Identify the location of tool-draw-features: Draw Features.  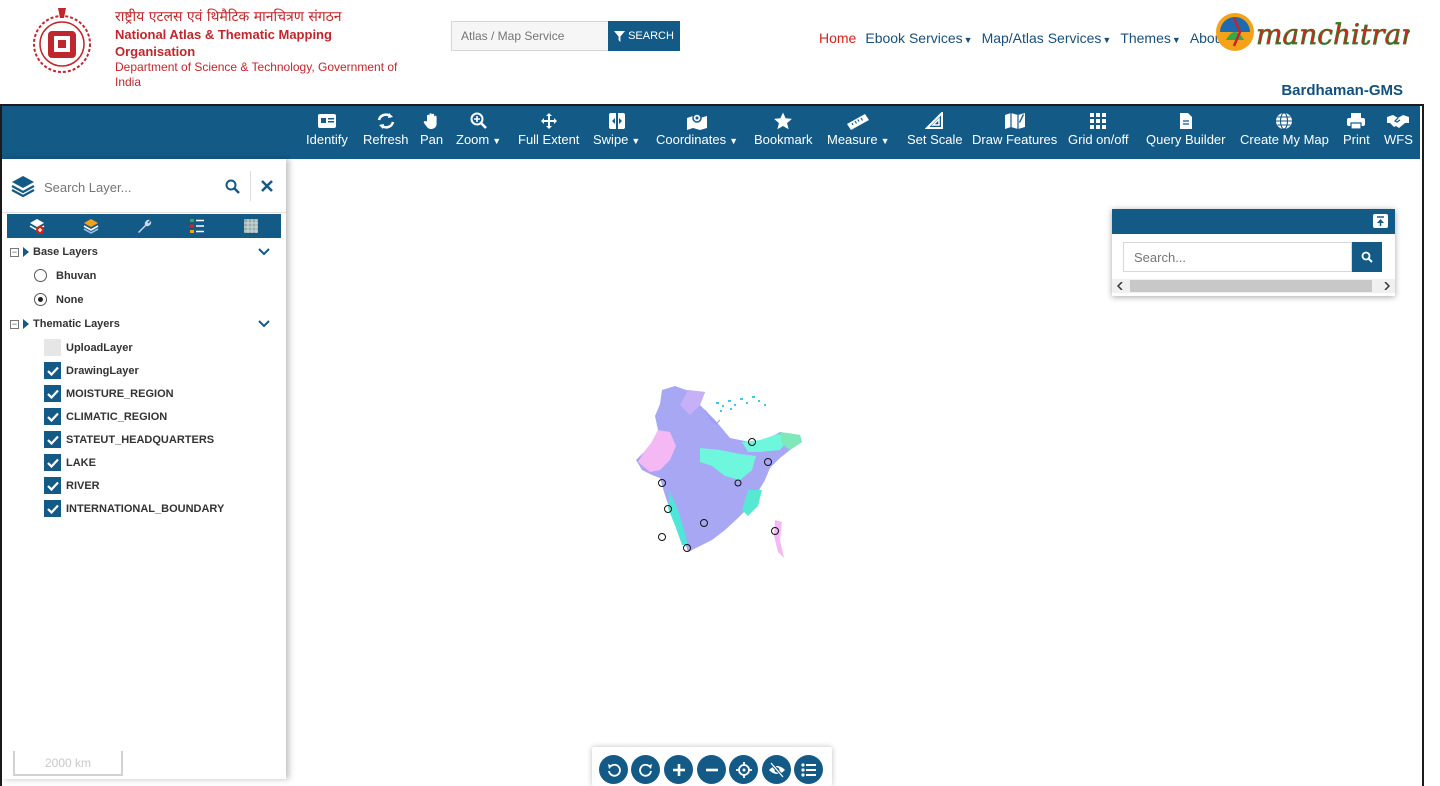
(1014, 129).